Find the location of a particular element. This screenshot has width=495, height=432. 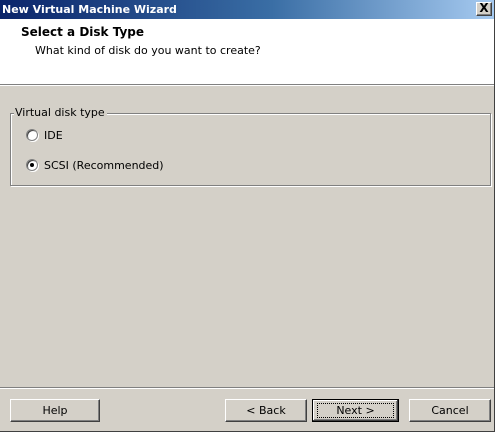

next-button-label: Next > is located at coordinates (355, 410).